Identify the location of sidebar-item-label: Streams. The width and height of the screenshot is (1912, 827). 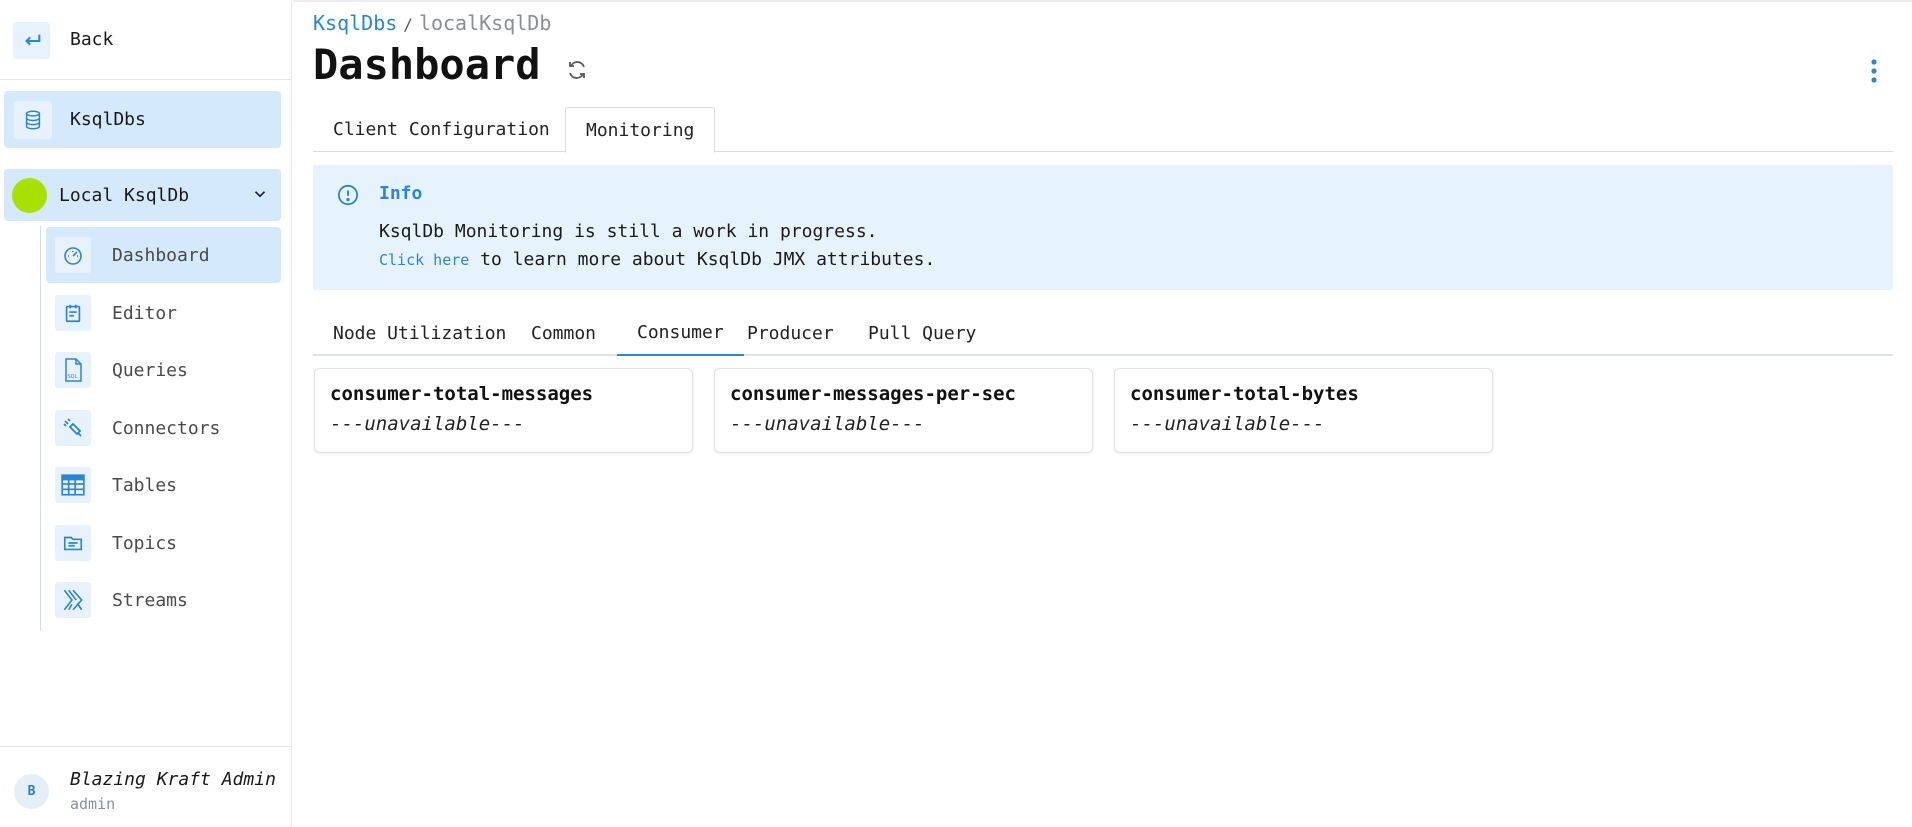
(150, 600).